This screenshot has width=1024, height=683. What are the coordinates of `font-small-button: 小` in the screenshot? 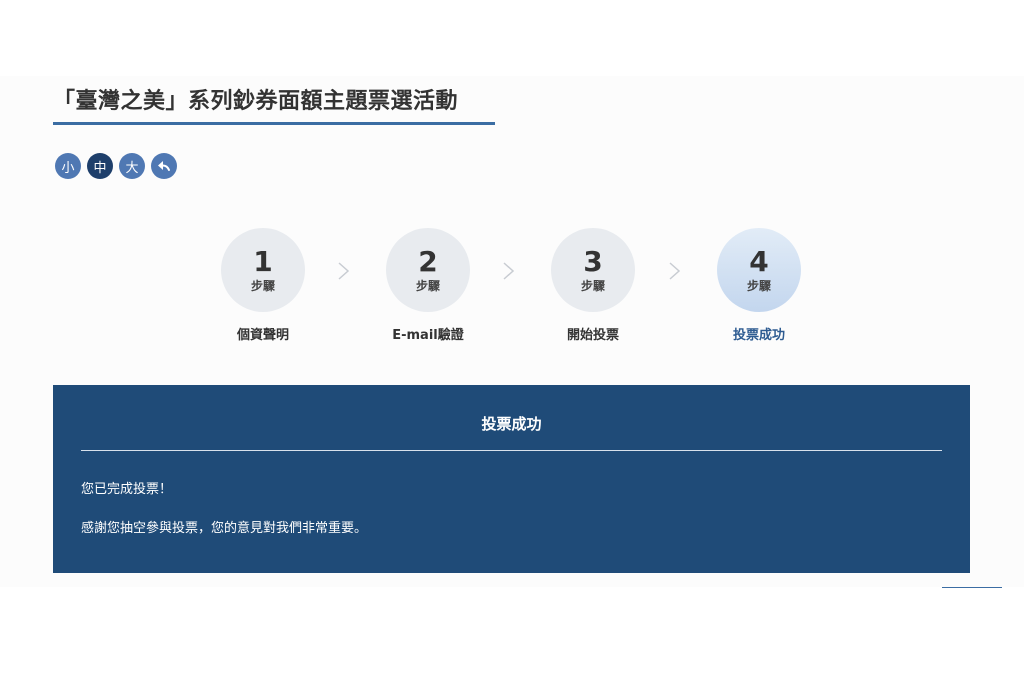 It's located at (68, 166).